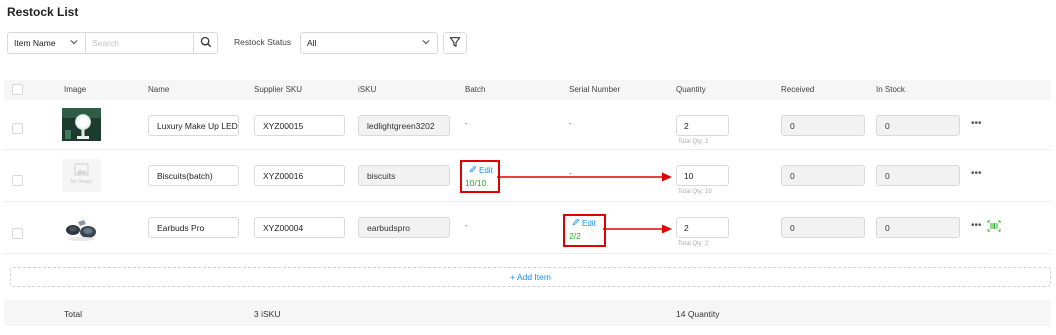 Image resolution: width=1056 pixels, height=335 pixels. Describe the element at coordinates (698, 314) in the screenshot. I see `footer-quantity-total: 14 Quantity` at that location.